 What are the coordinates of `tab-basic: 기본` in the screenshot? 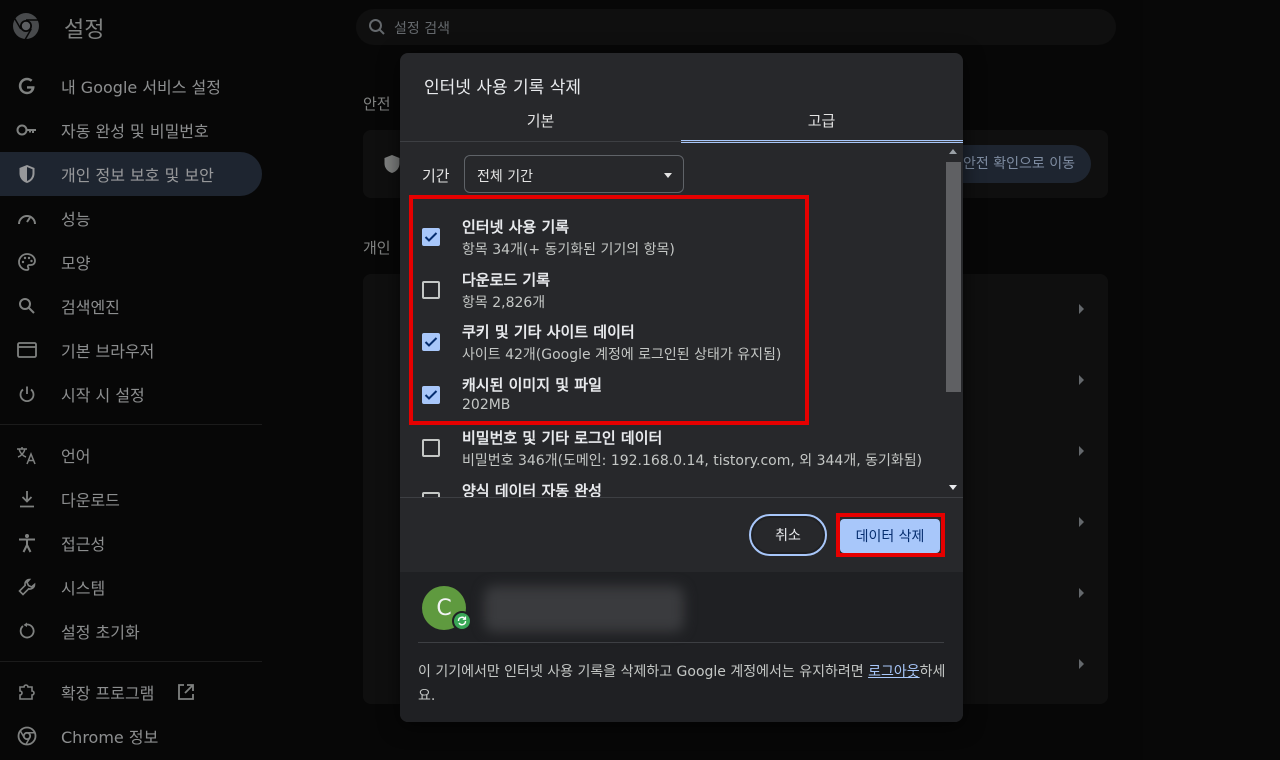 It's located at (540, 125).